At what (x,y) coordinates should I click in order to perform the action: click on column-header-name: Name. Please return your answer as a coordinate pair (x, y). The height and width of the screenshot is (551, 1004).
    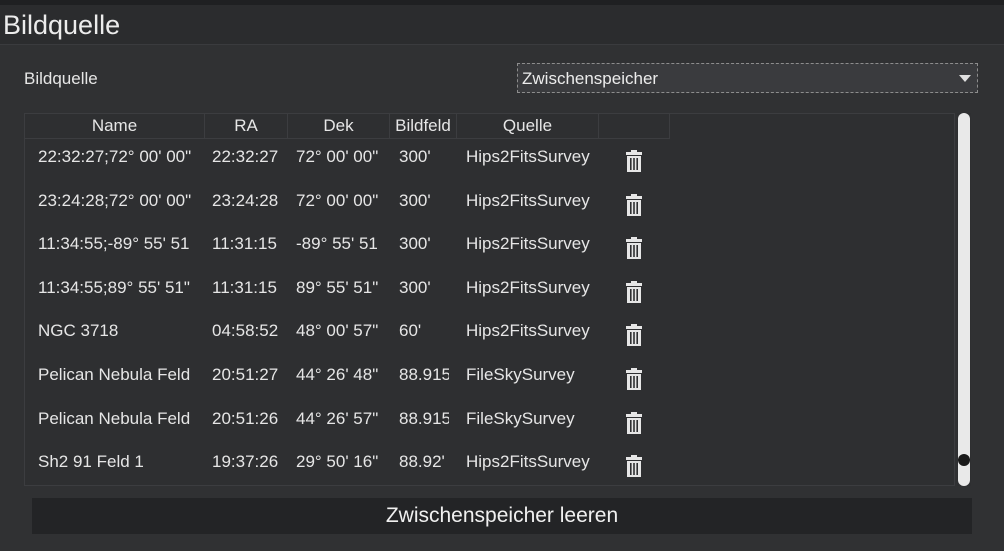
    Looking at the image, I should click on (115, 126).